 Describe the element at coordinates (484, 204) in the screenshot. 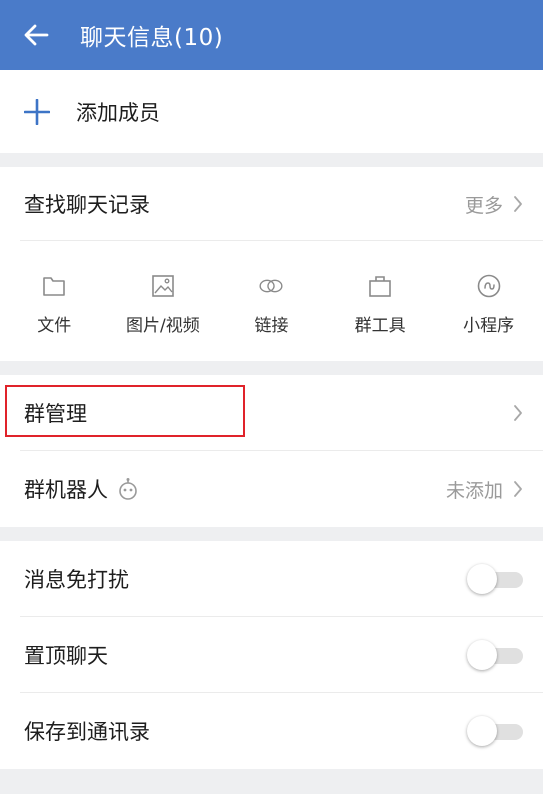

I see `more-link: 更多` at that location.